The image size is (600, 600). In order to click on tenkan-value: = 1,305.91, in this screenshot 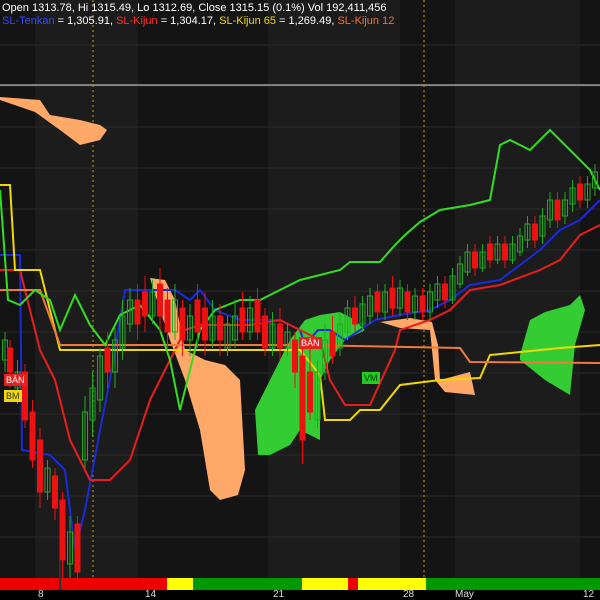, I will do `click(85, 21)`.